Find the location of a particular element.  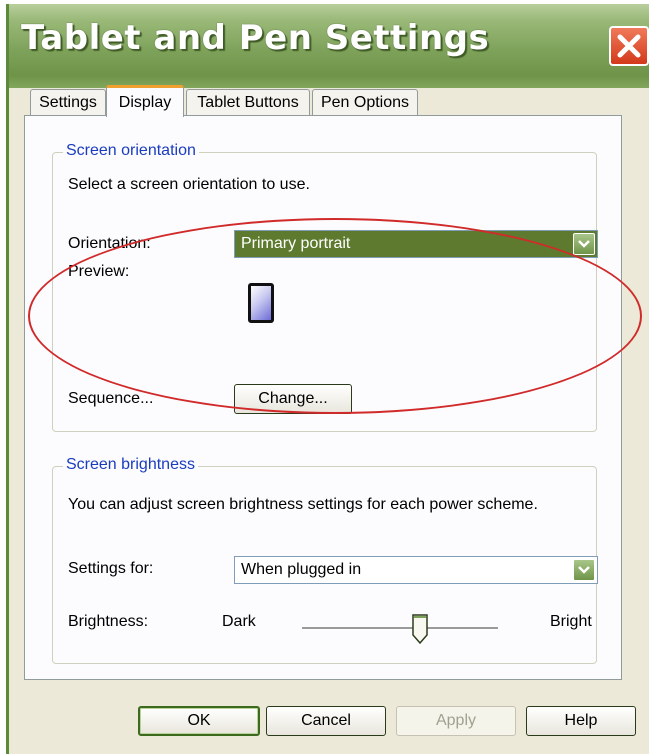

tab-pen-options: Pen Options is located at coordinates (365, 102).